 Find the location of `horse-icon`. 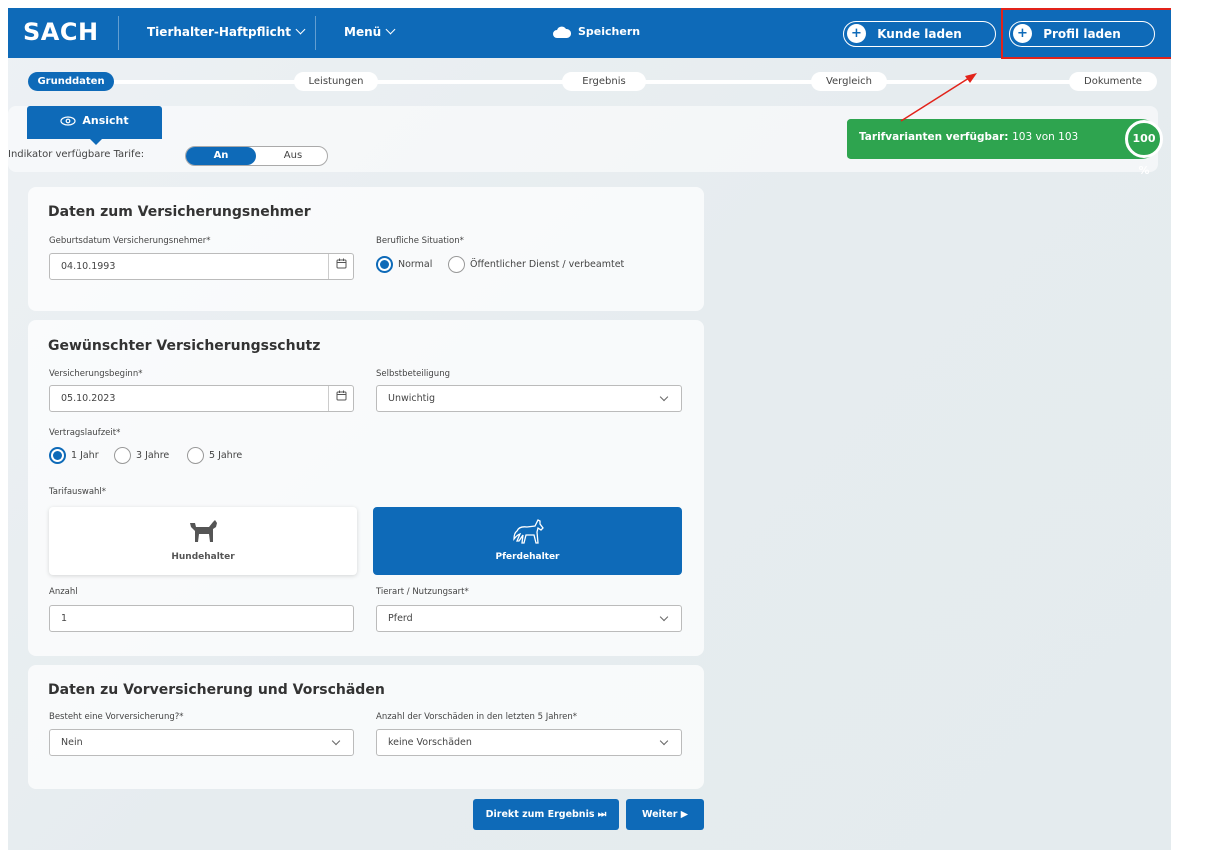

horse-icon is located at coordinates (528, 531).